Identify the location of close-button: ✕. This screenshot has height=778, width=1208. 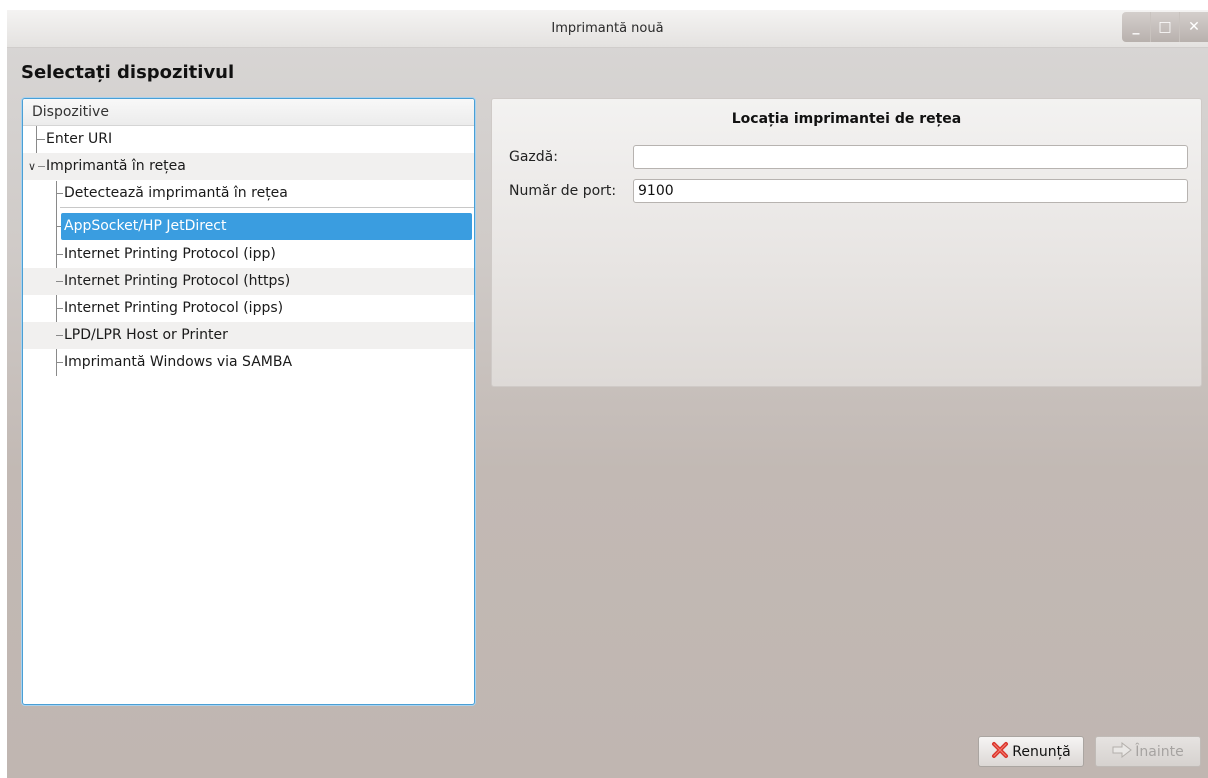
(1193, 27).